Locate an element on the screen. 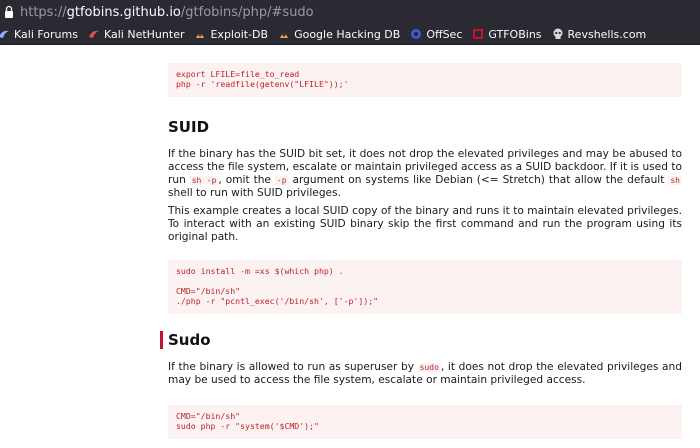 The height and width of the screenshot is (448, 700). inline-code: sh -p is located at coordinates (204, 180).